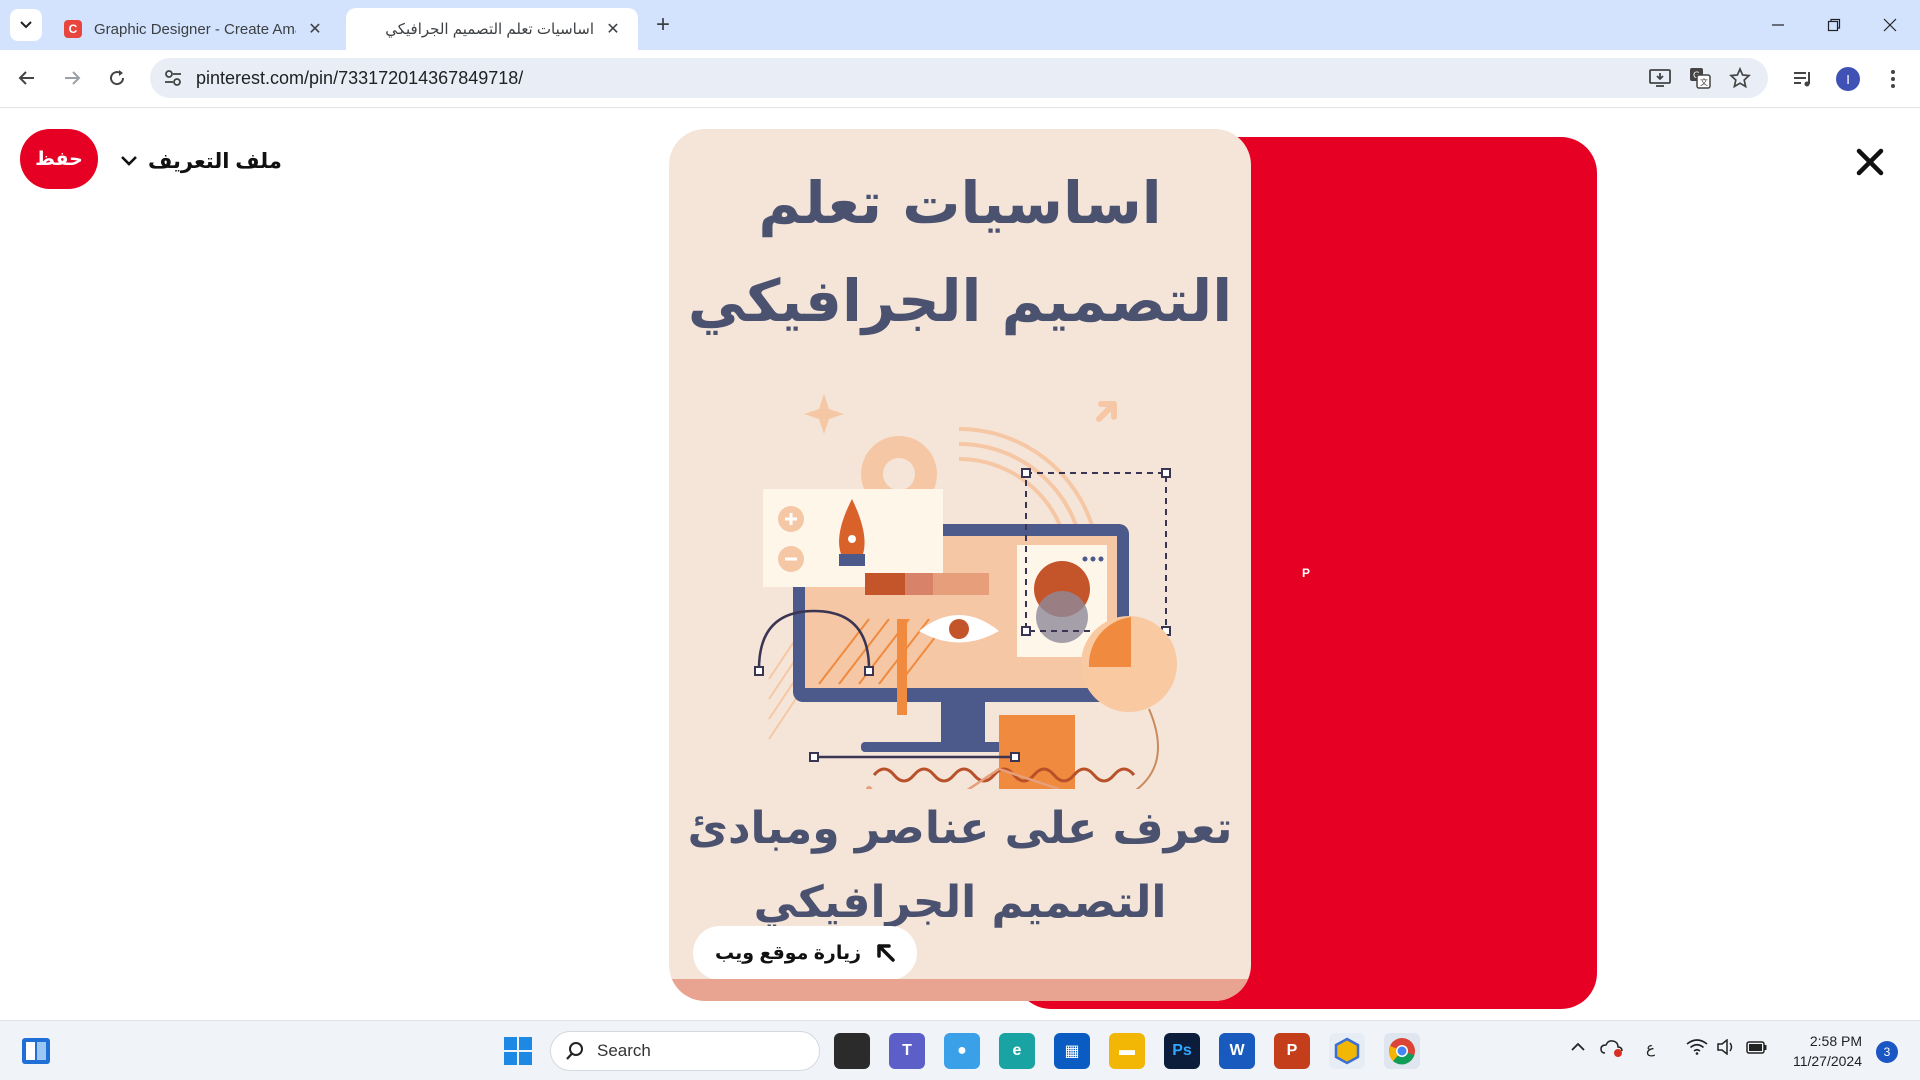 The width and height of the screenshot is (1920, 1080). What do you see at coordinates (1660, 78) in the screenshot?
I see `install-app-icon` at bounding box center [1660, 78].